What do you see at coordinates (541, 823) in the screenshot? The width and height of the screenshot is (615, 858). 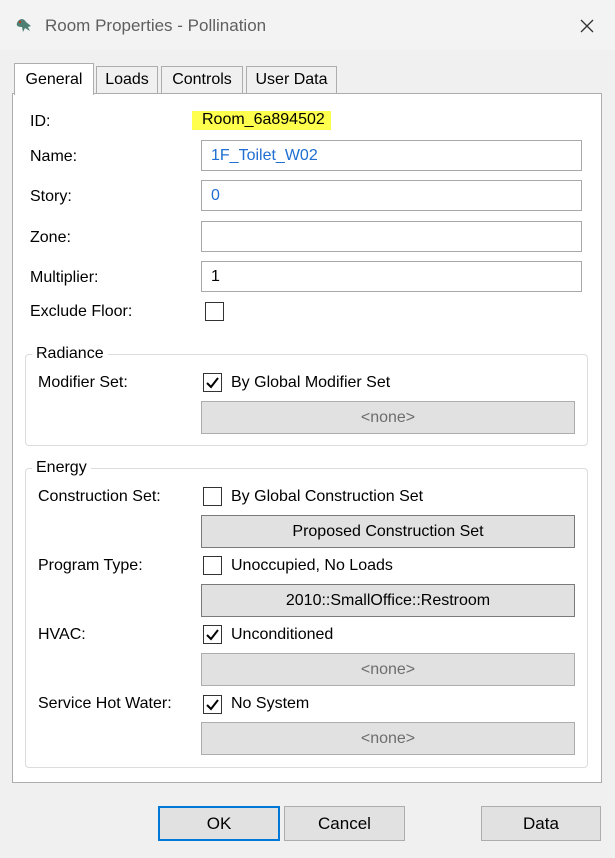 I see `data-button: Data` at bounding box center [541, 823].